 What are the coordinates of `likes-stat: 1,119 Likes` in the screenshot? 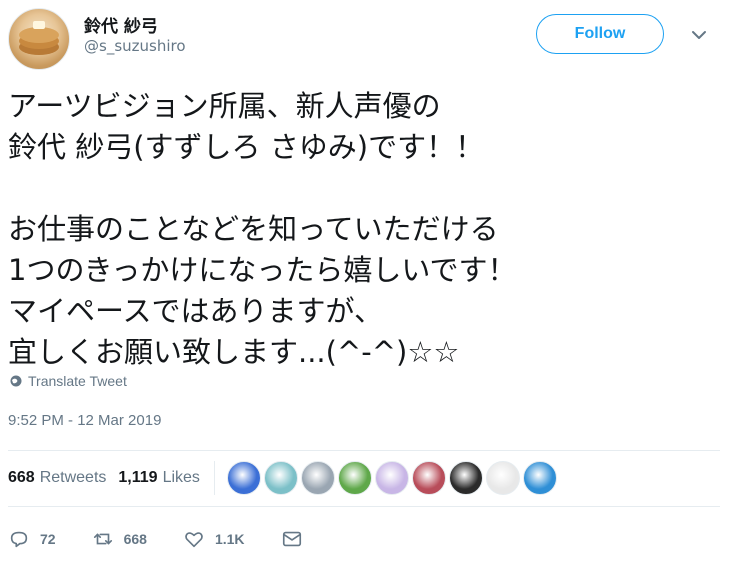 It's located at (159, 478).